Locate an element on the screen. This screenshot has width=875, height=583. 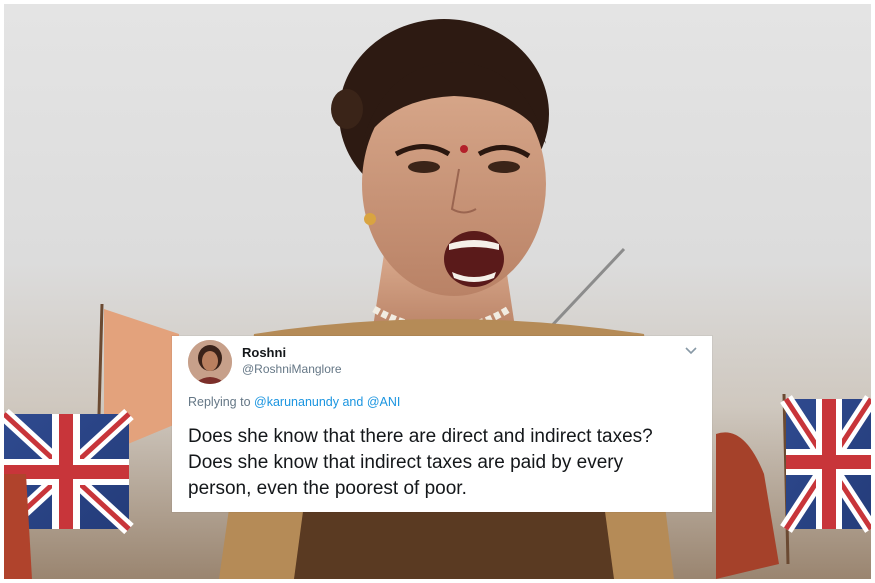
chevron-down-icon is located at coordinates (691, 351).